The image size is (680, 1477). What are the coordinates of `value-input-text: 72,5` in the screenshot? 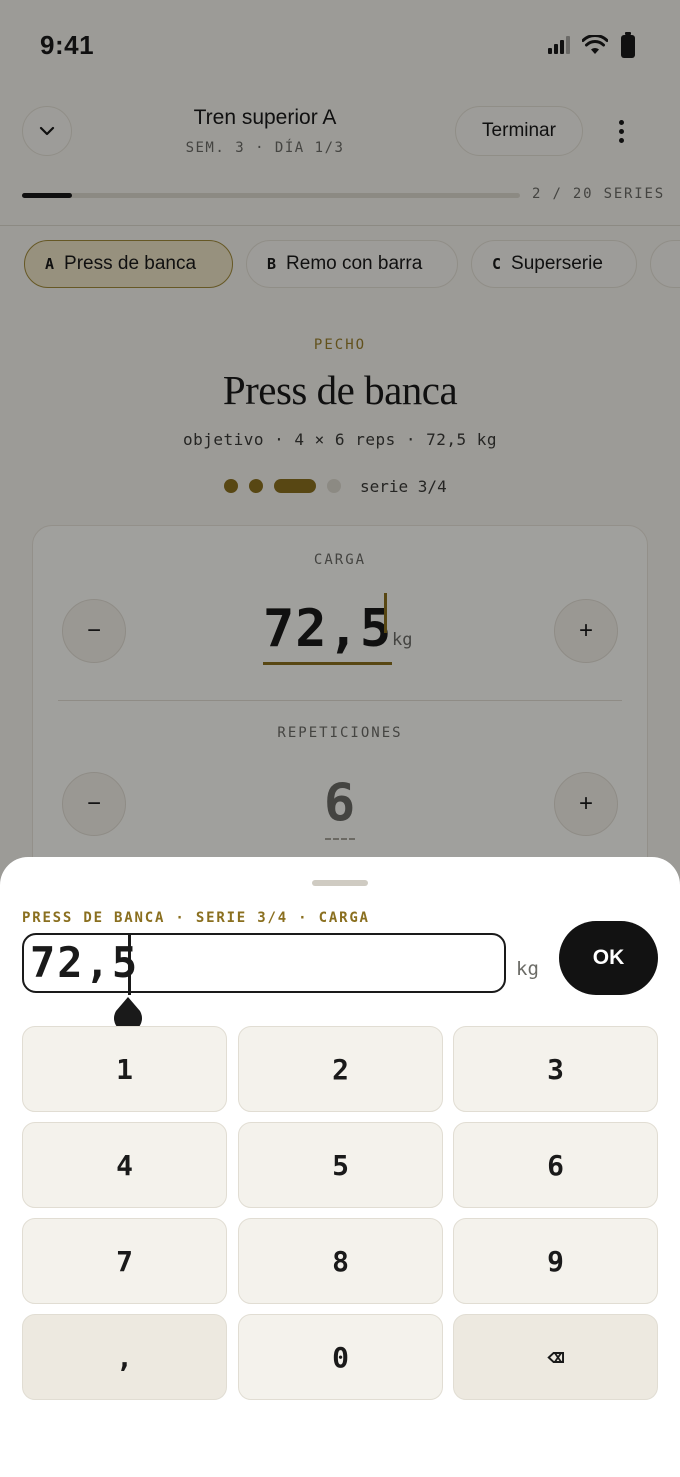 It's located at (85, 962).